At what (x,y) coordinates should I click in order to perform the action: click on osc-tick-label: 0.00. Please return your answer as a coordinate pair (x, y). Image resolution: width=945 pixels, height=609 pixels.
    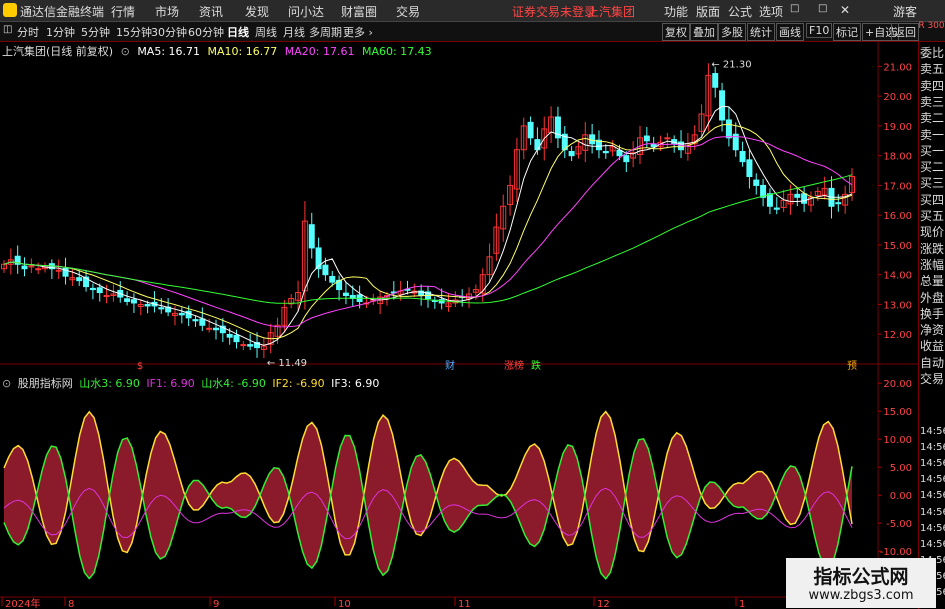
    Looking at the image, I should click on (901, 496).